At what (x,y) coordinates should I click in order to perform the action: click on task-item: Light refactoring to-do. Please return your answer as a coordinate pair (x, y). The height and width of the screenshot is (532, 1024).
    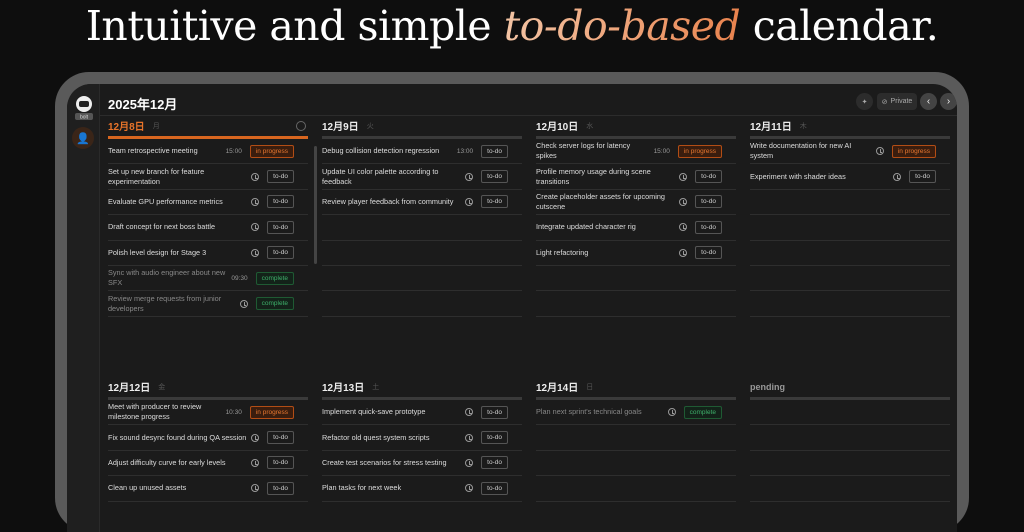
    Looking at the image, I should click on (636, 253).